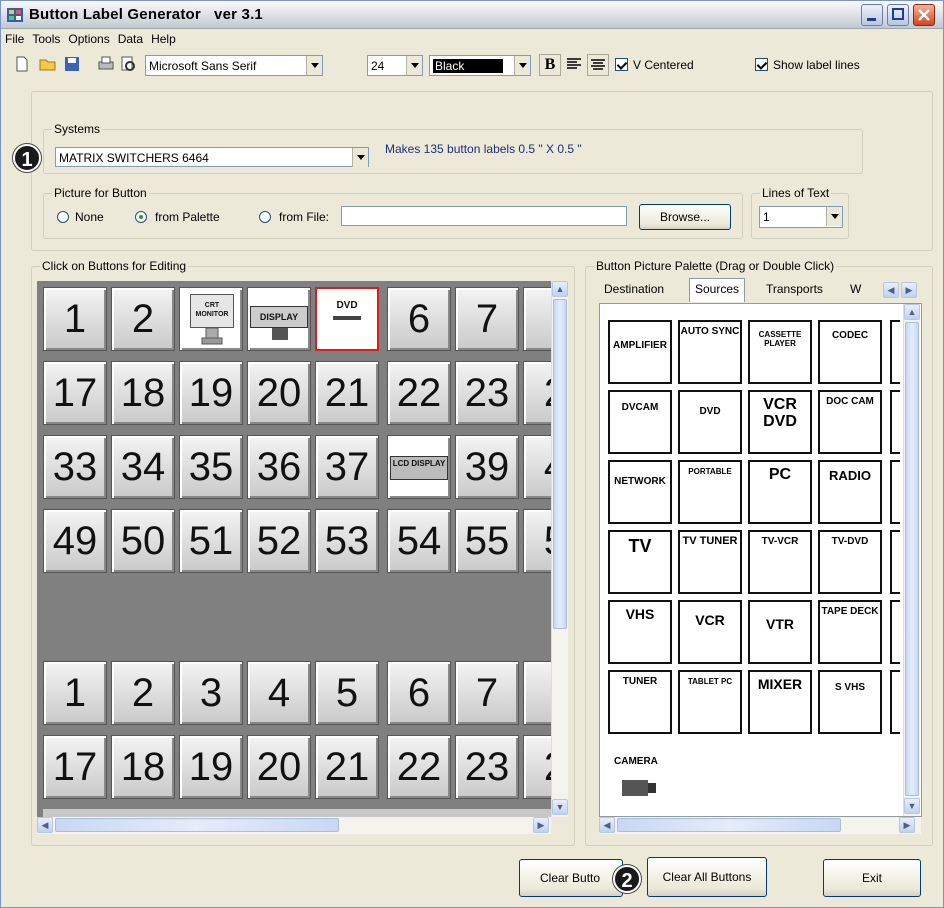 Image resolution: width=944 pixels, height=908 pixels. I want to click on grid-button-crt-monitor: CRT MONITOR, so click(211, 319).